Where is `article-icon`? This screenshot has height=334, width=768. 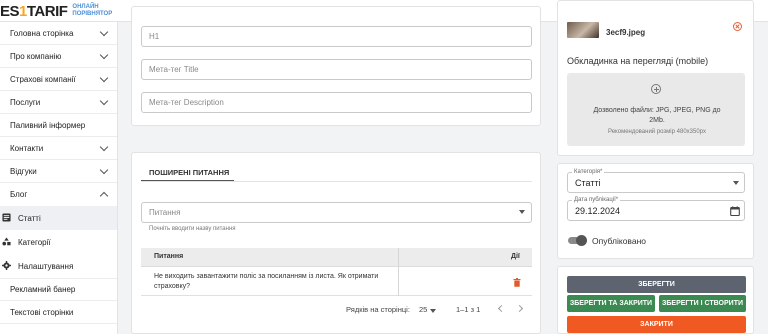
article-icon is located at coordinates (6, 217).